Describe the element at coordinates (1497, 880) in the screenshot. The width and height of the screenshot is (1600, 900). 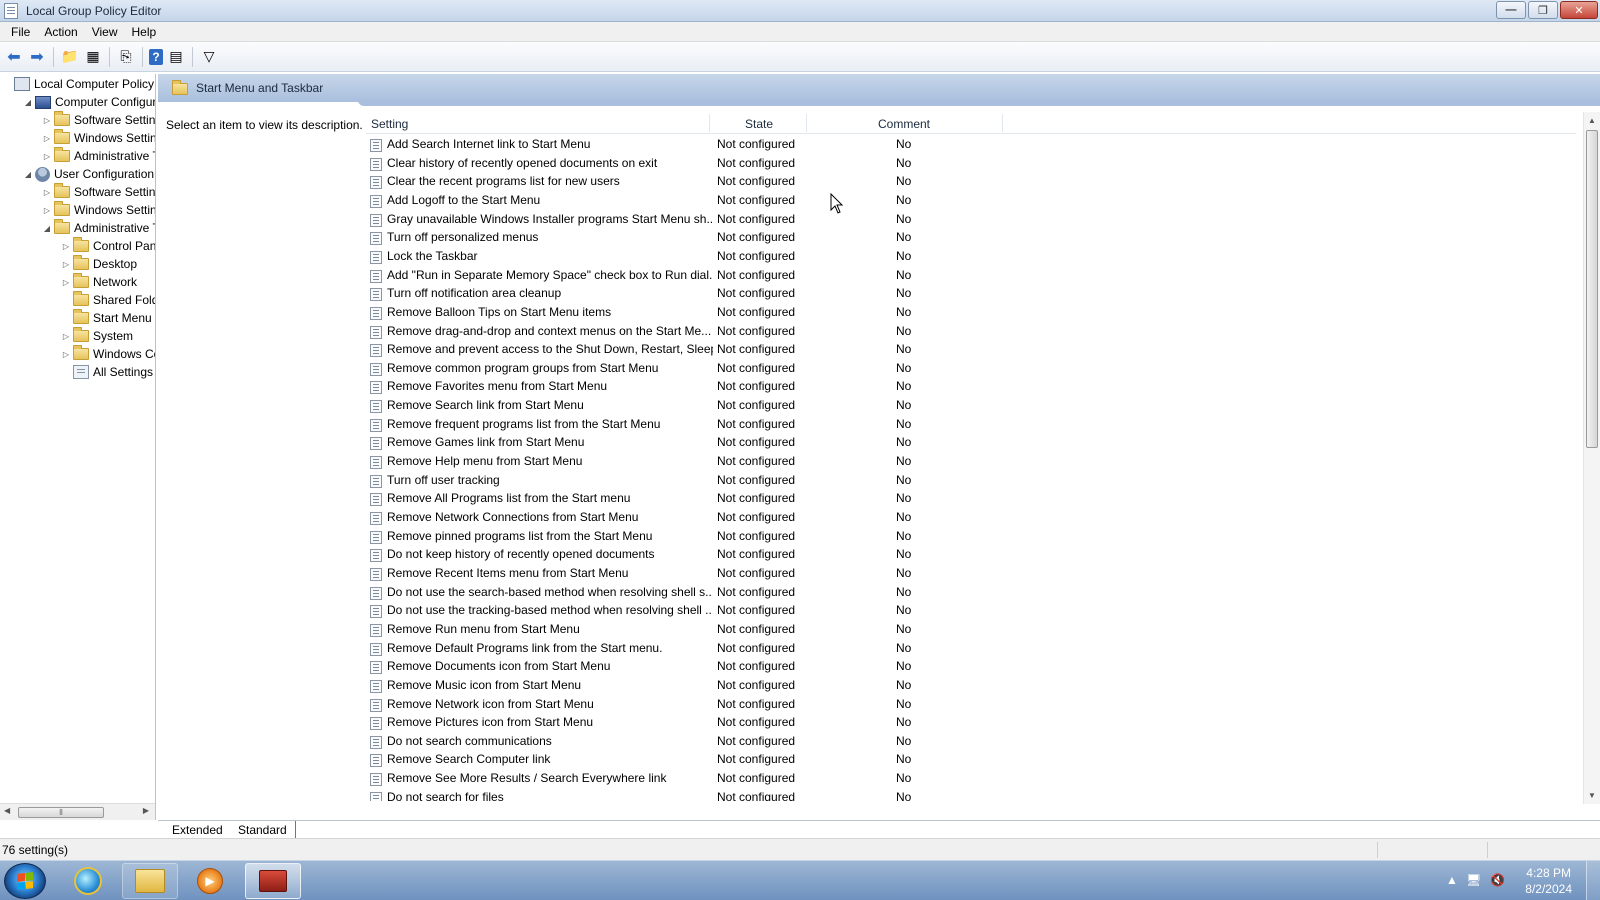
I see `volume-muted-icon: 🔇` at that location.